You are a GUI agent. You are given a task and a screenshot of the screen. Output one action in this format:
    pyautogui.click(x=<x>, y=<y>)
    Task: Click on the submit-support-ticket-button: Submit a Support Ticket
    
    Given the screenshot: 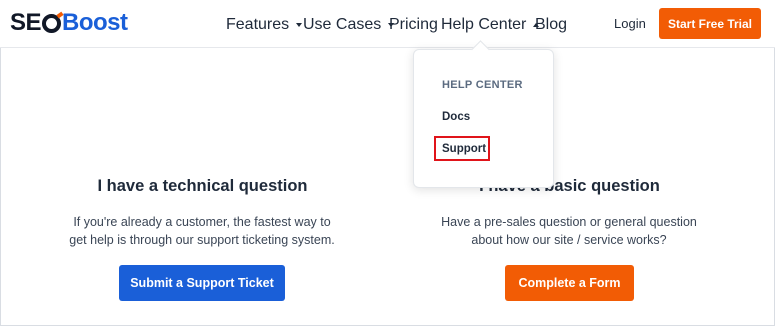 What is the action you would take?
    pyautogui.click(x=202, y=283)
    